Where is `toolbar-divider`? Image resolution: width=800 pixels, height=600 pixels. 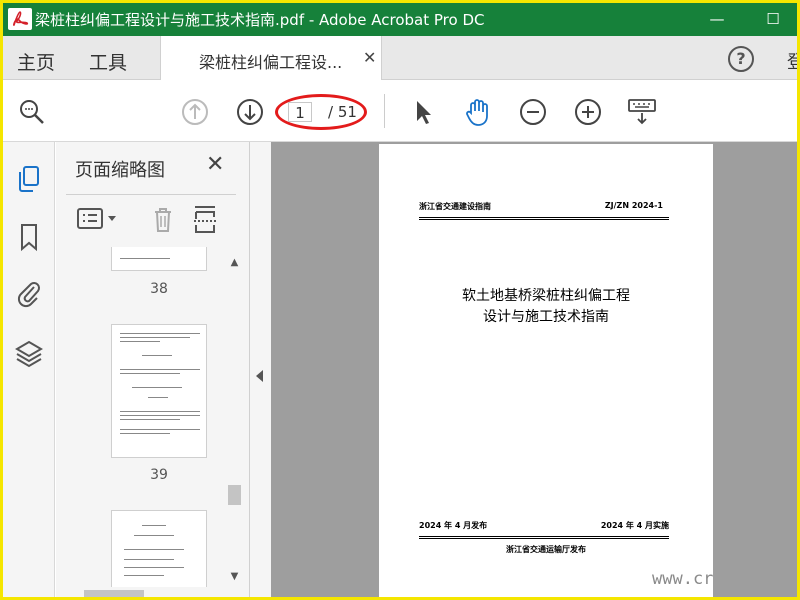 toolbar-divider is located at coordinates (384, 111).